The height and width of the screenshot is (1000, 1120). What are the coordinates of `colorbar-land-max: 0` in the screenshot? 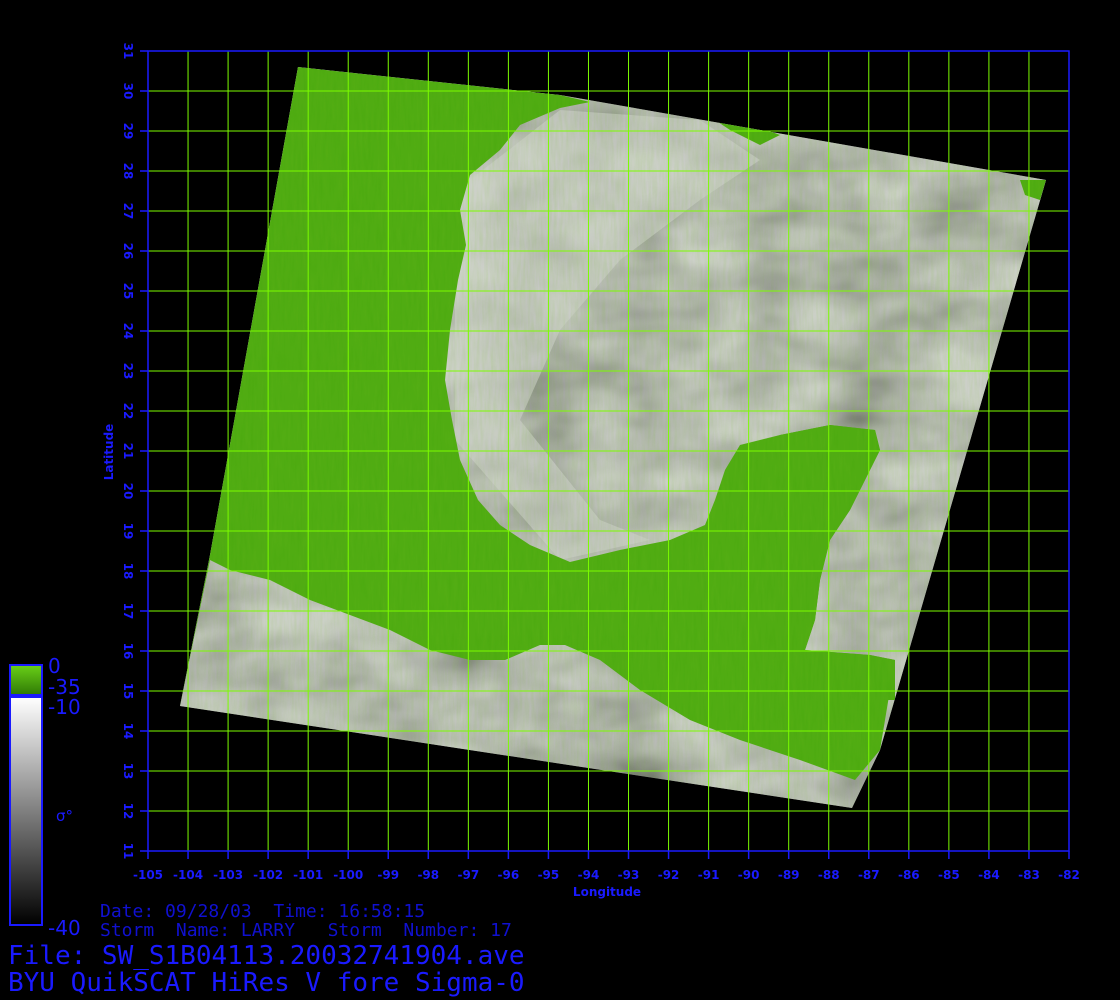 It's located at (54, 666).